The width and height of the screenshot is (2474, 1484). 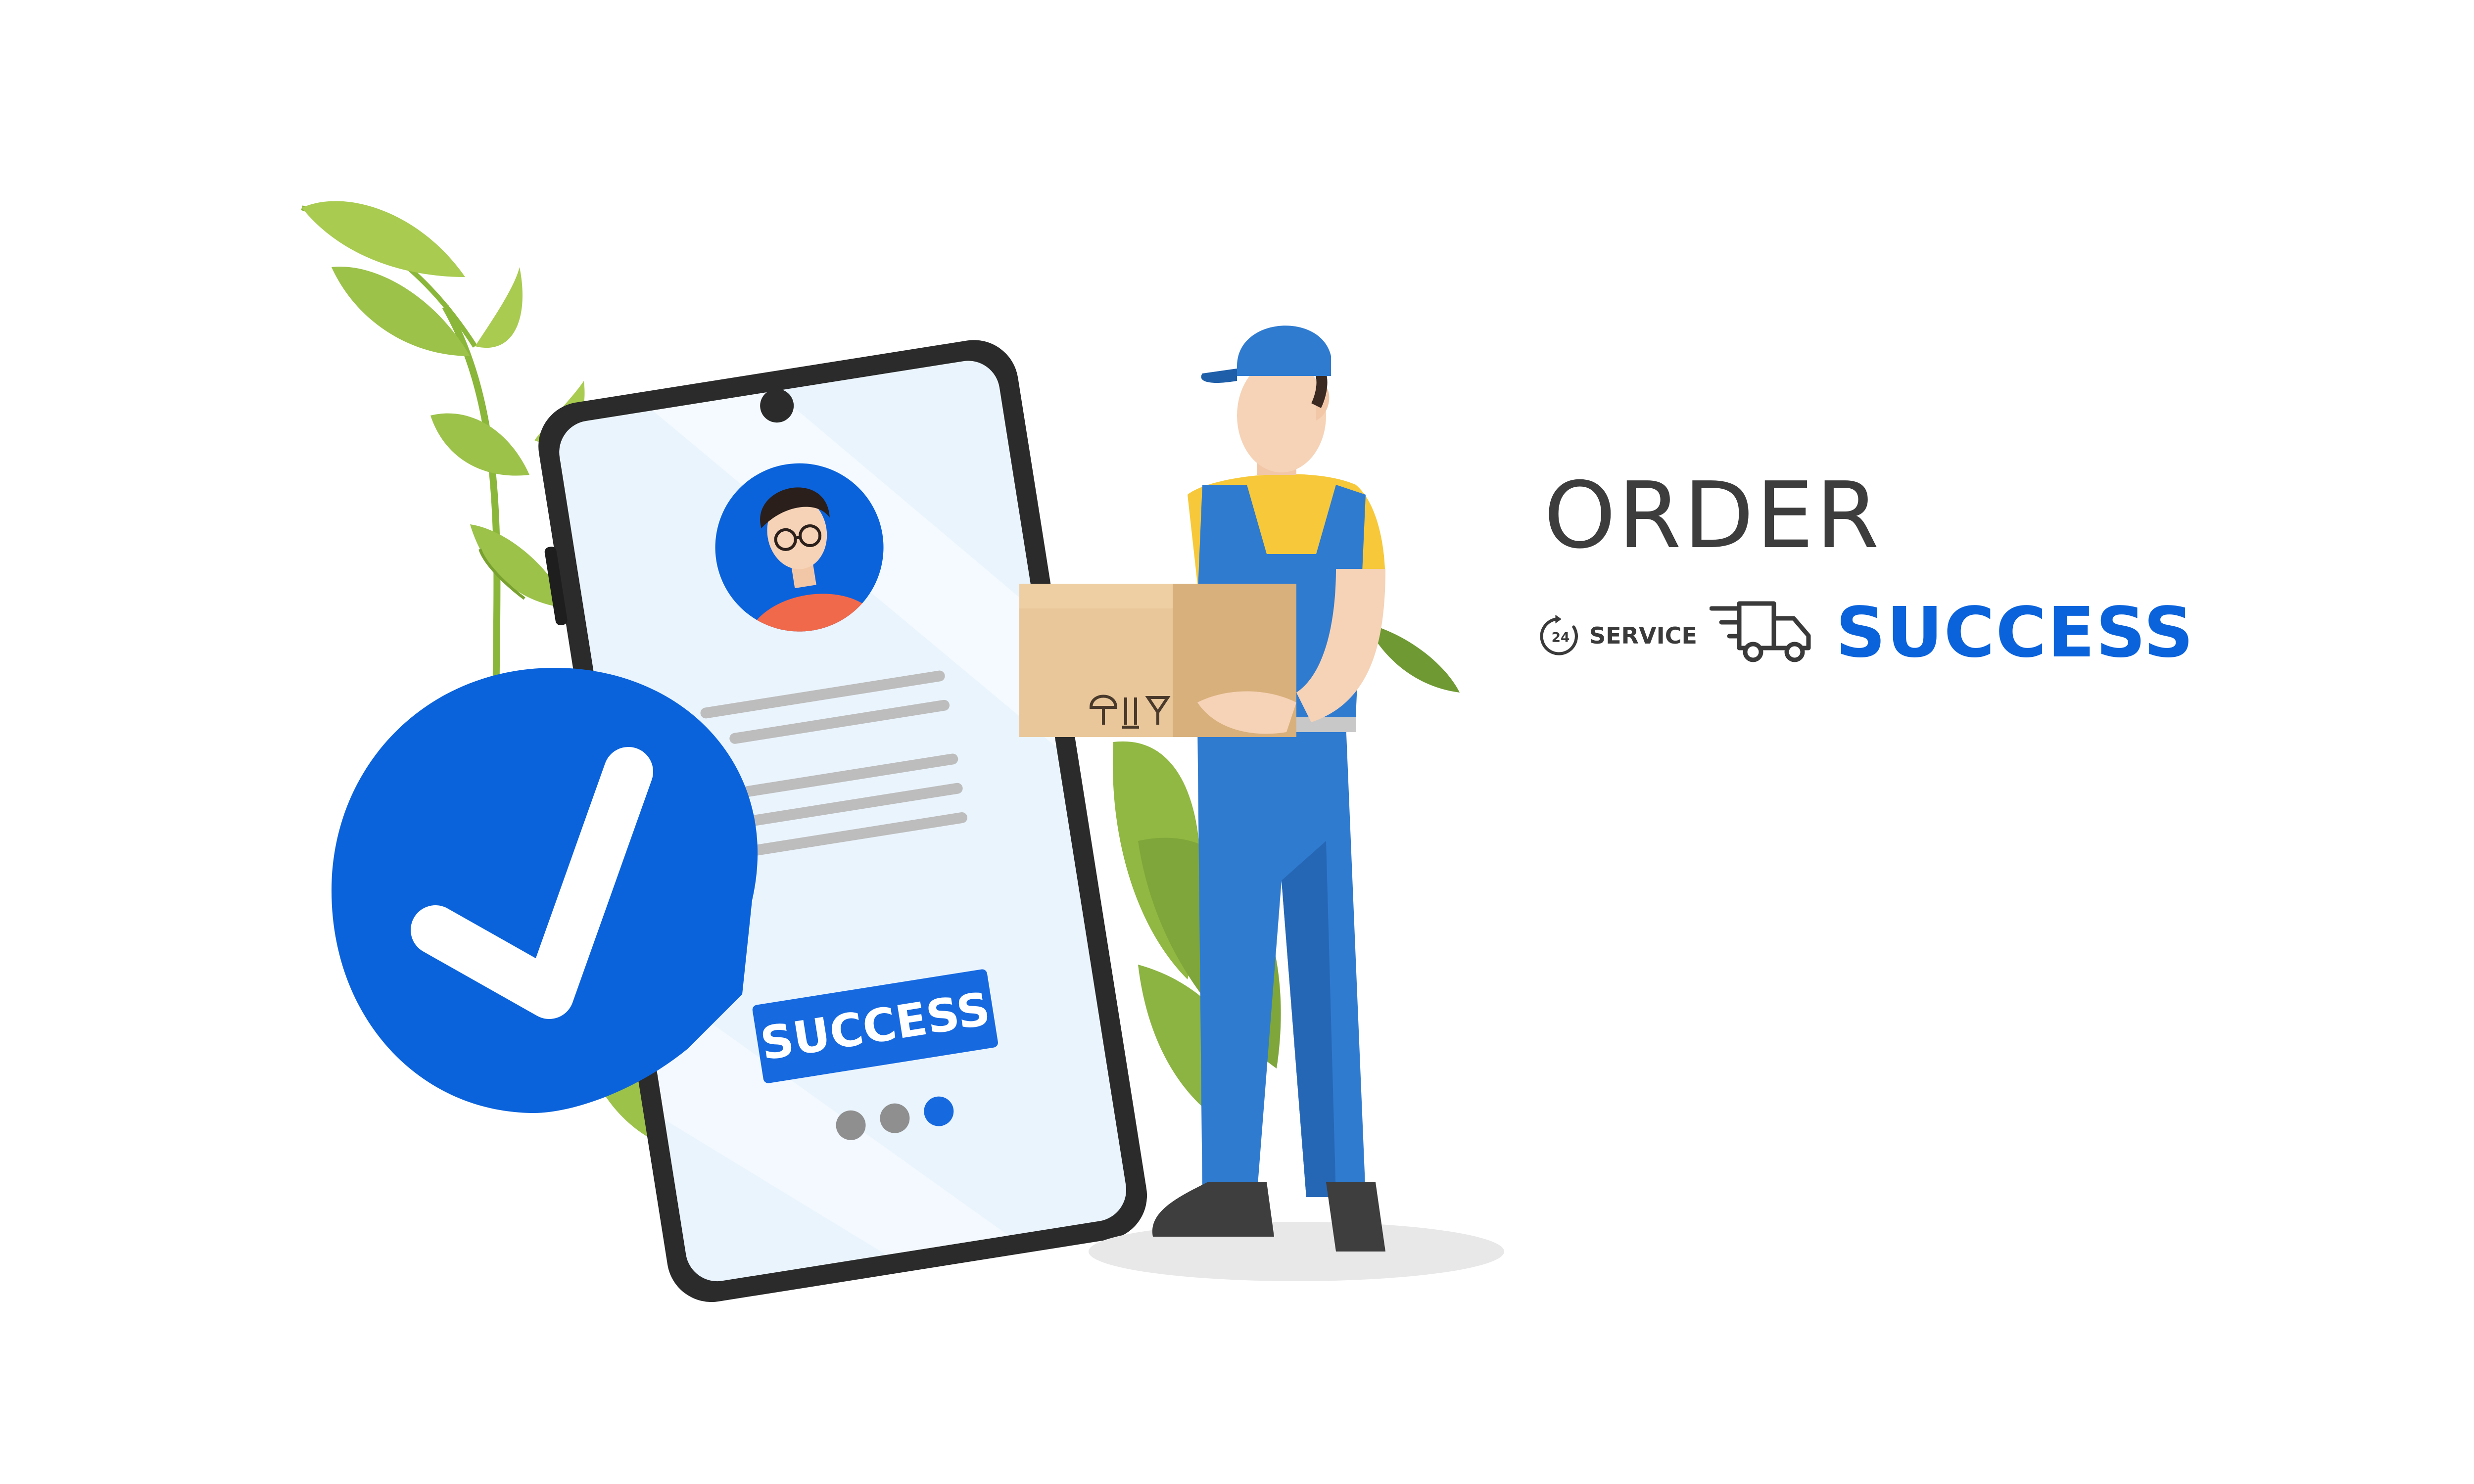 What do you see at coordinates (1561, 637) in the screenshot?
I see `clock-24-number: 24` at bounding box center [1561, 637].